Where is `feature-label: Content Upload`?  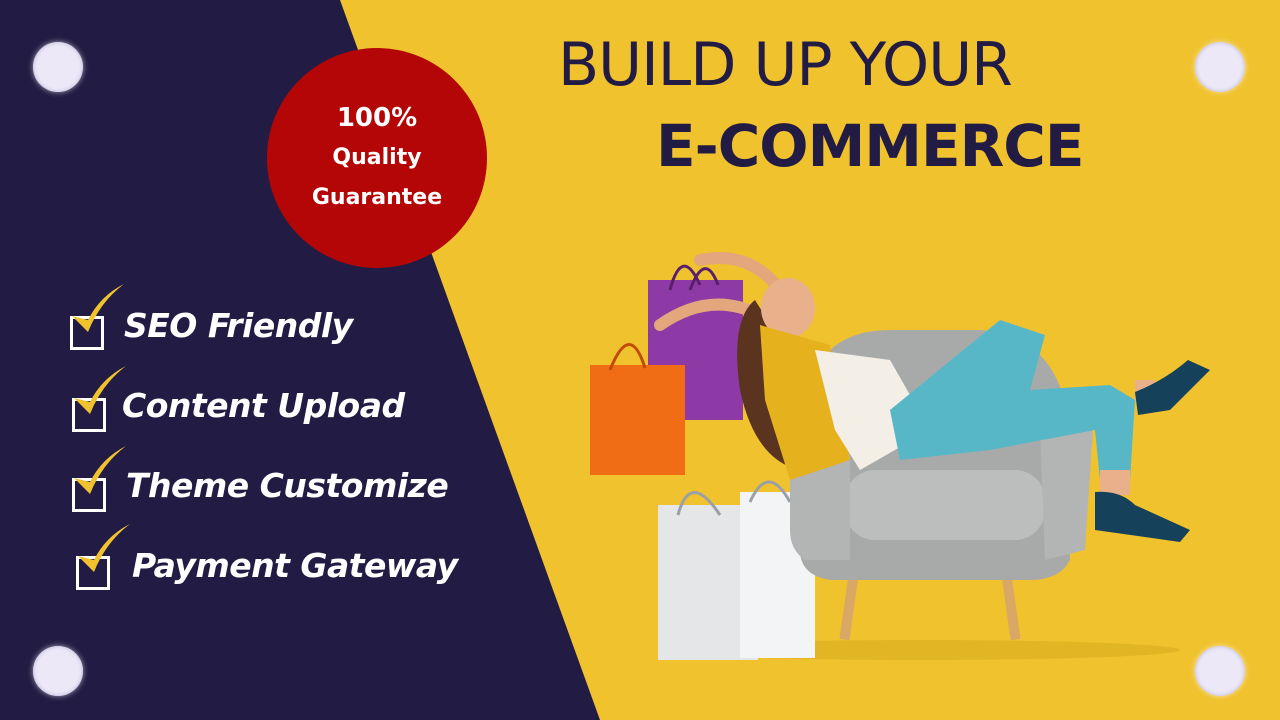
feature-label: Content Upload is located at coordinates (263, 405).